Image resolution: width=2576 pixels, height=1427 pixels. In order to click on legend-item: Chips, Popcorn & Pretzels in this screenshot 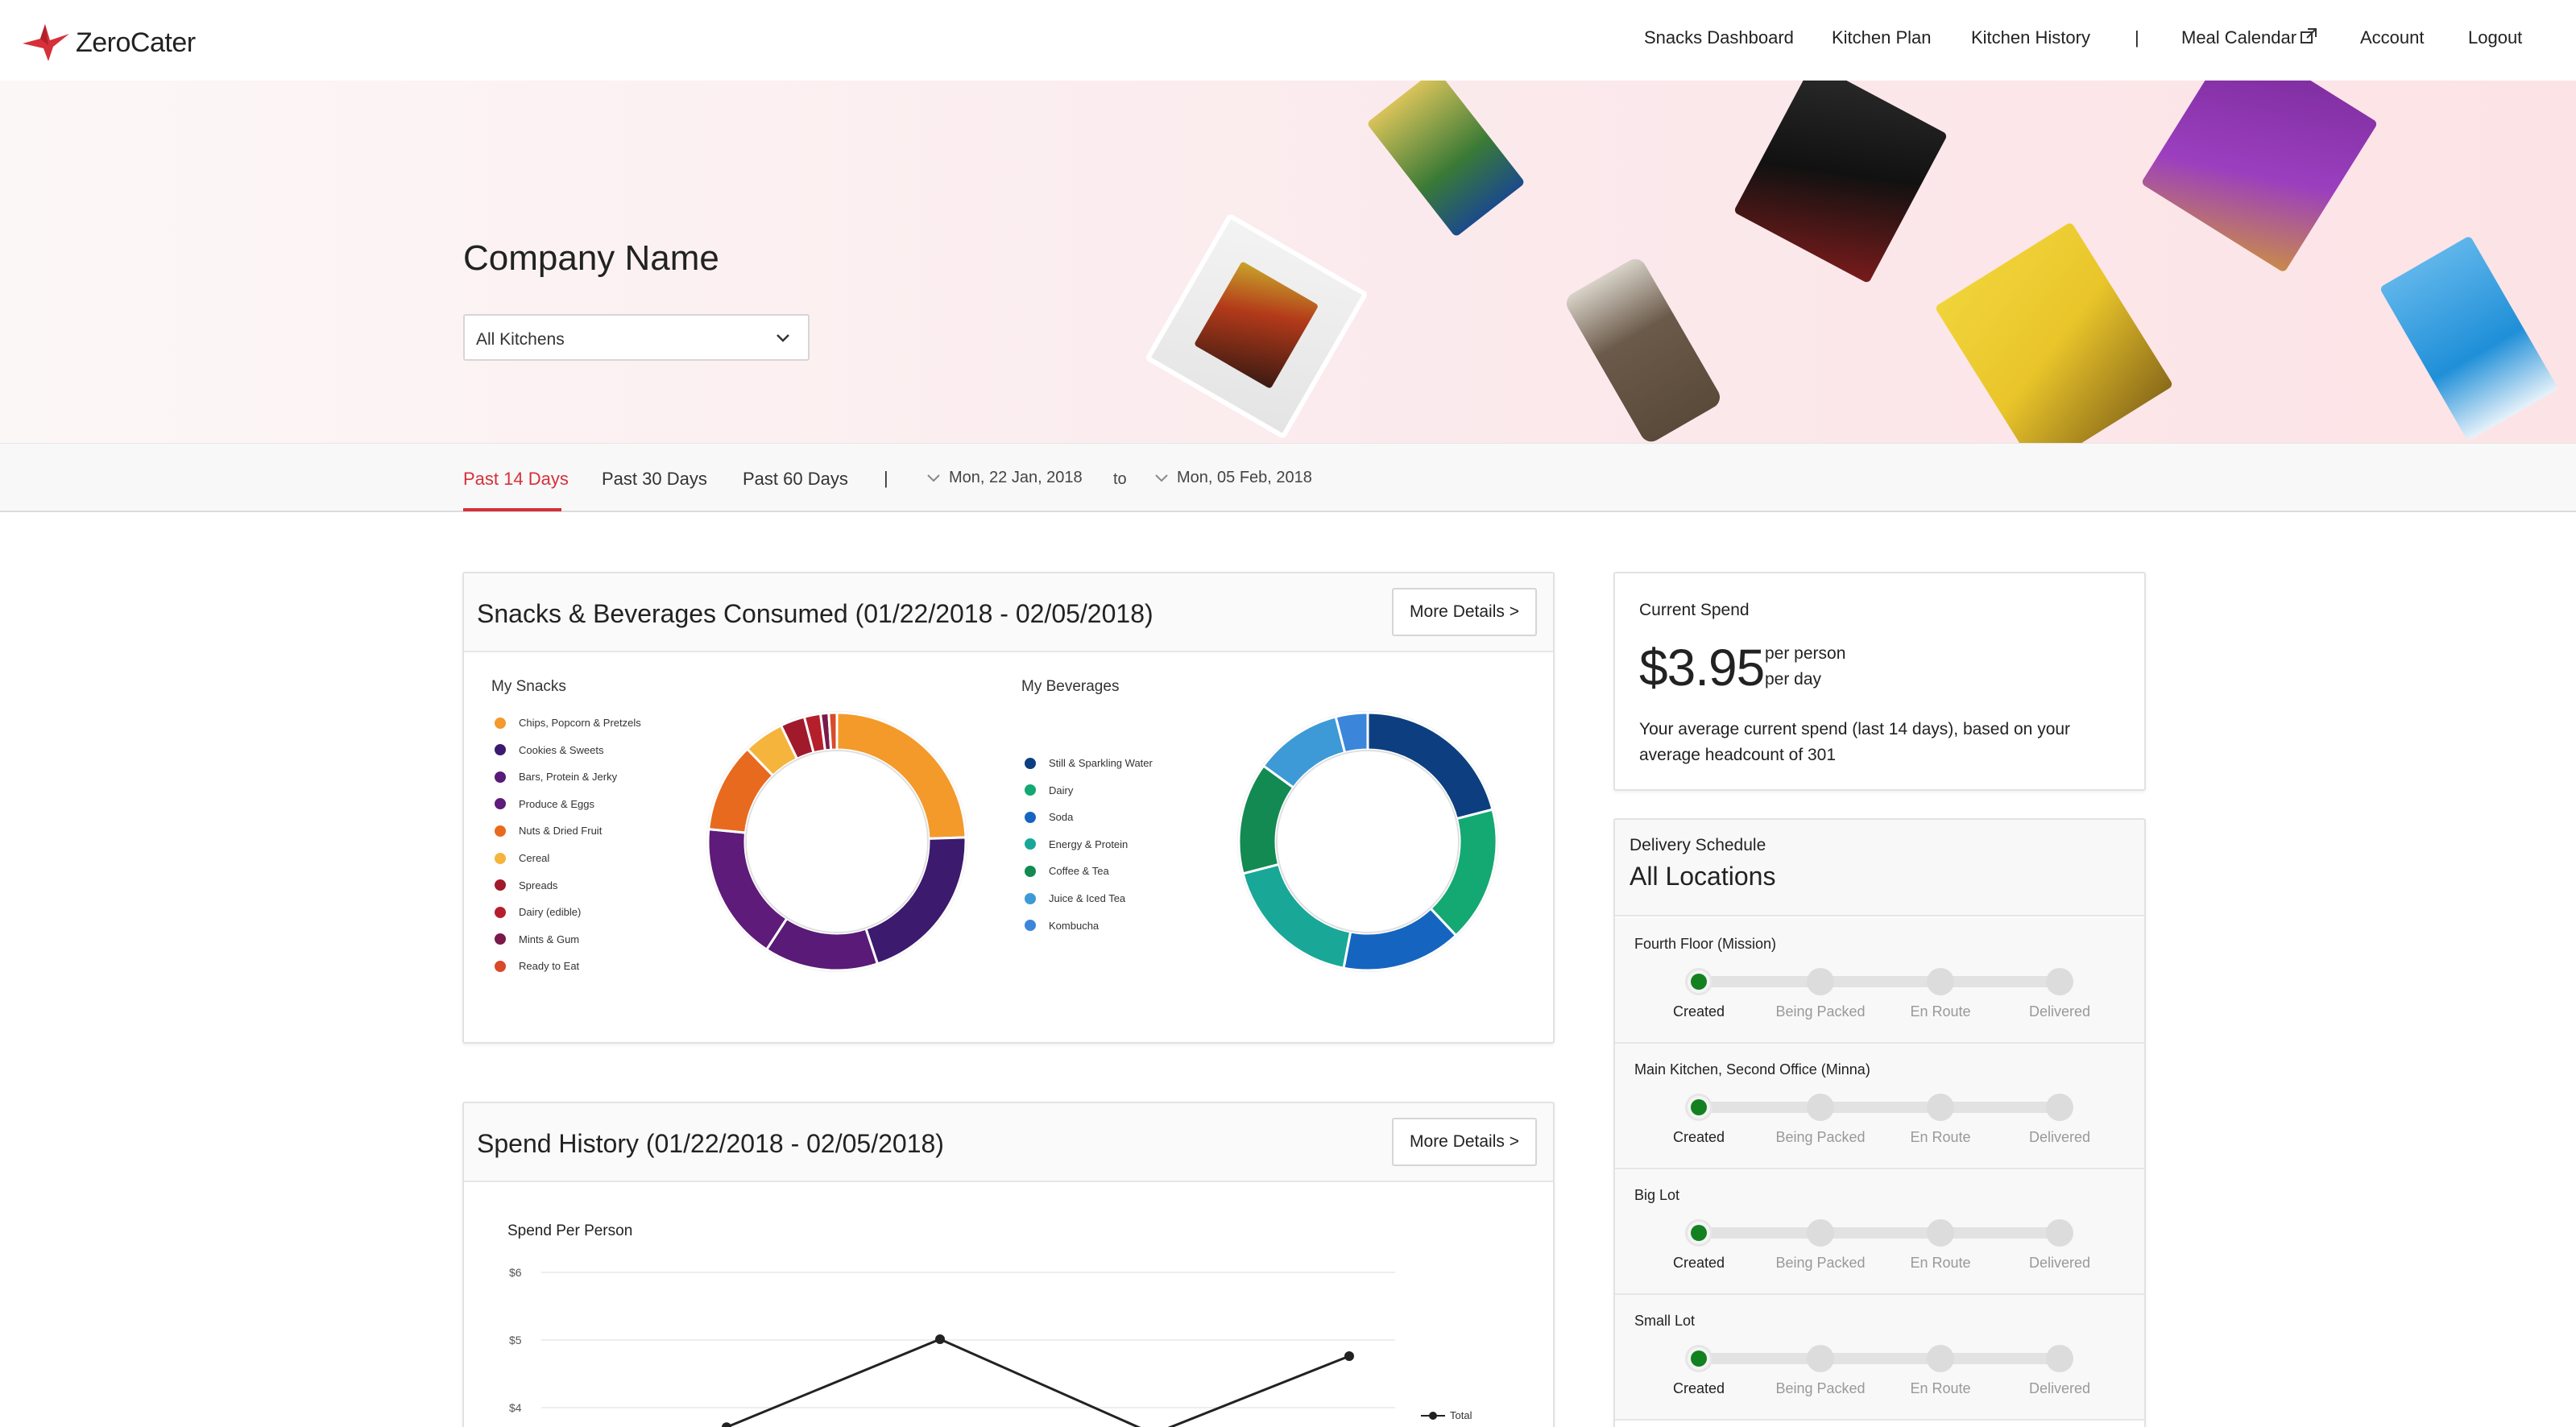, I will do `click(568, 723)`.